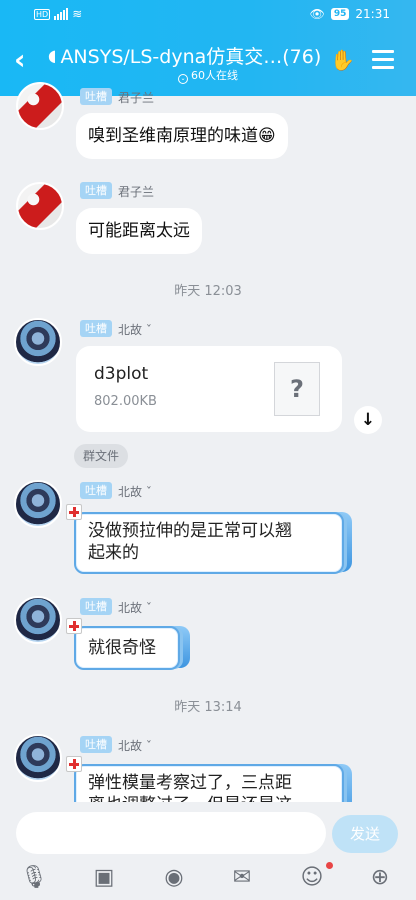 The image size is (416, 900). Describe the element at coordinates (242, 878) in the screenshot. I see `red-packet-icon: ✉` at that location.